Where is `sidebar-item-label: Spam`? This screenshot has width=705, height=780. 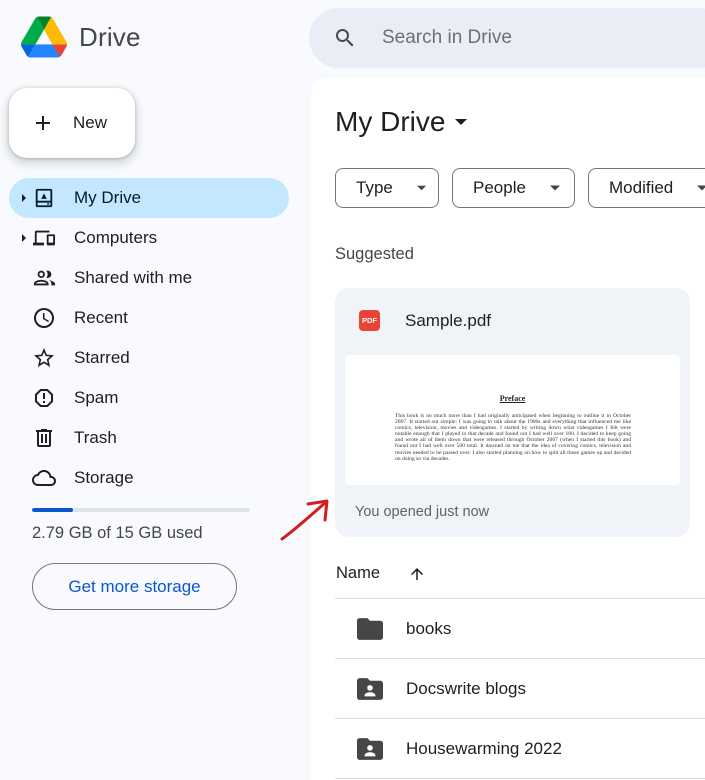
sidebar-item-label: Spam is located at coordinates (96, 397).